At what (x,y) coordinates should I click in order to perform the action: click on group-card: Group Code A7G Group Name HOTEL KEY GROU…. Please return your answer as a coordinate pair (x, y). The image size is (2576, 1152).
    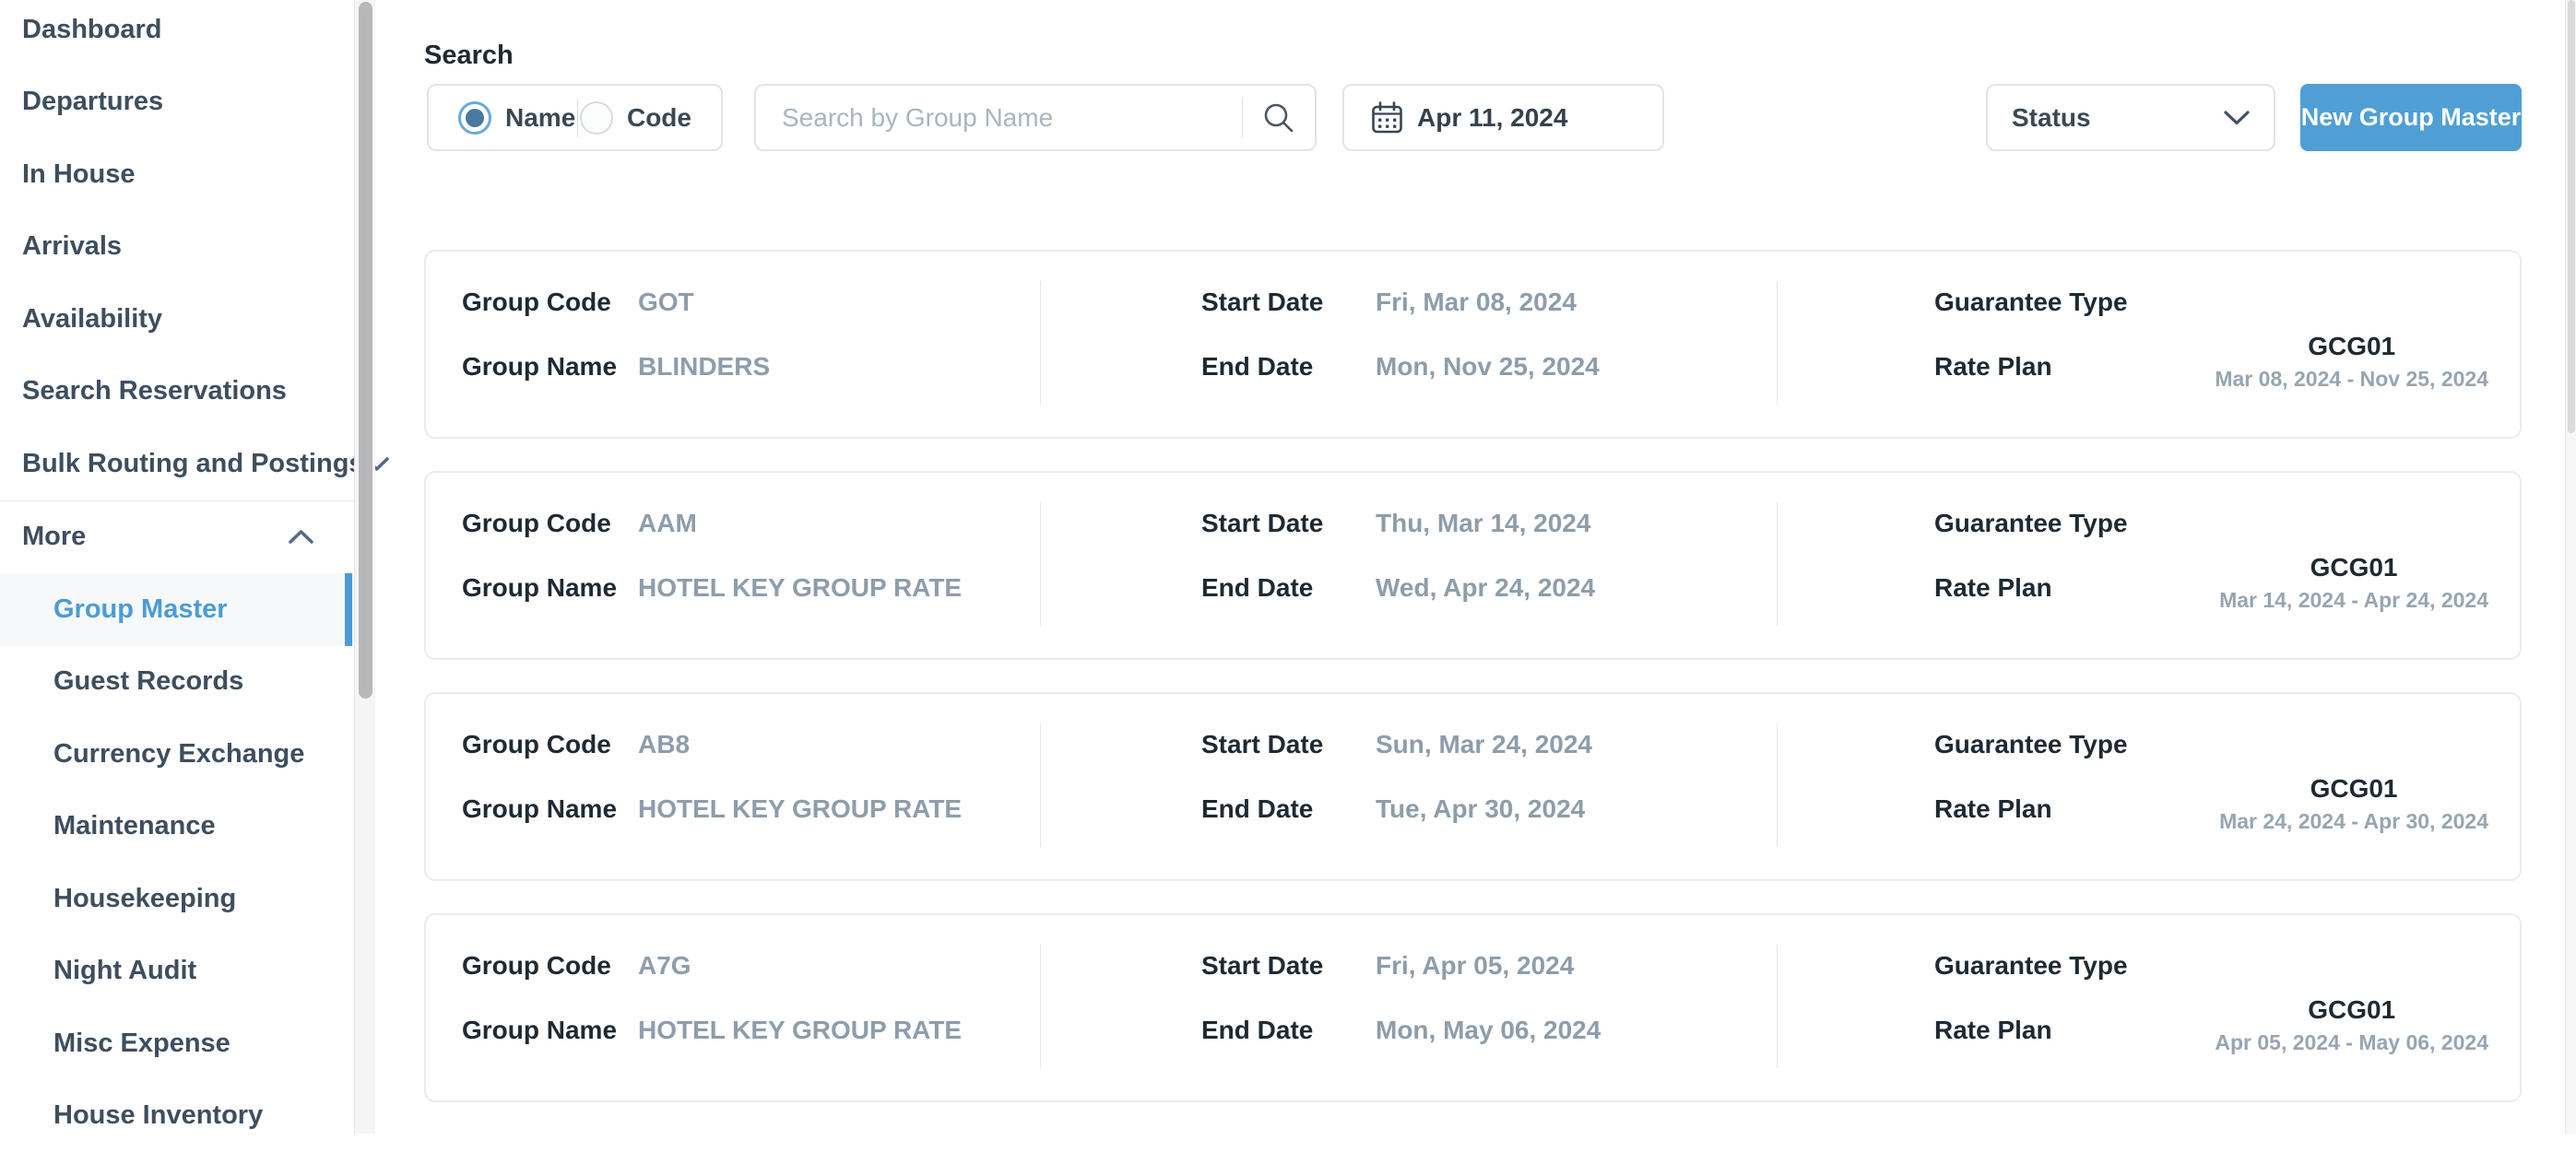
    Looking at the image, I should click on (1473, 1007).